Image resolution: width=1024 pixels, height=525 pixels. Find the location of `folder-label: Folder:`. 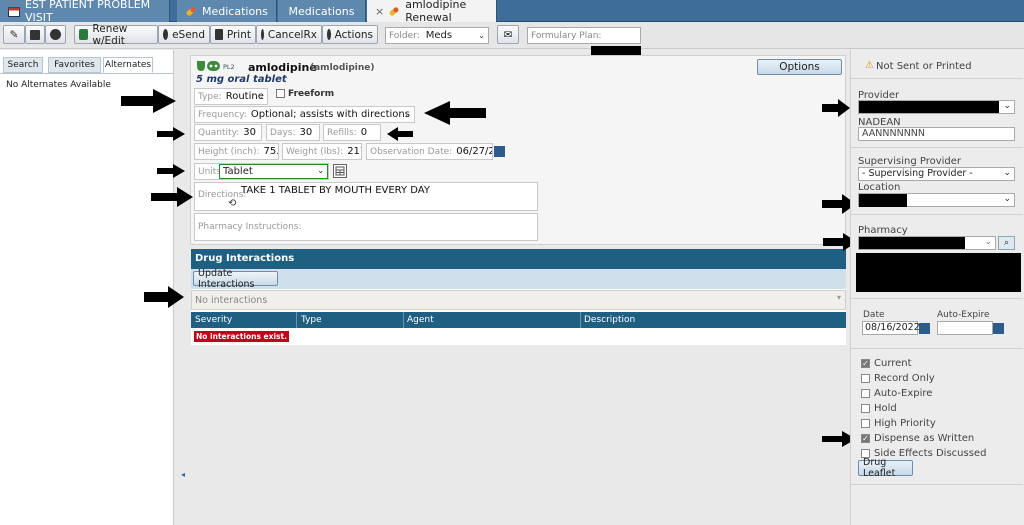

folder-label: Folder: is located at coordinates (404, 35).